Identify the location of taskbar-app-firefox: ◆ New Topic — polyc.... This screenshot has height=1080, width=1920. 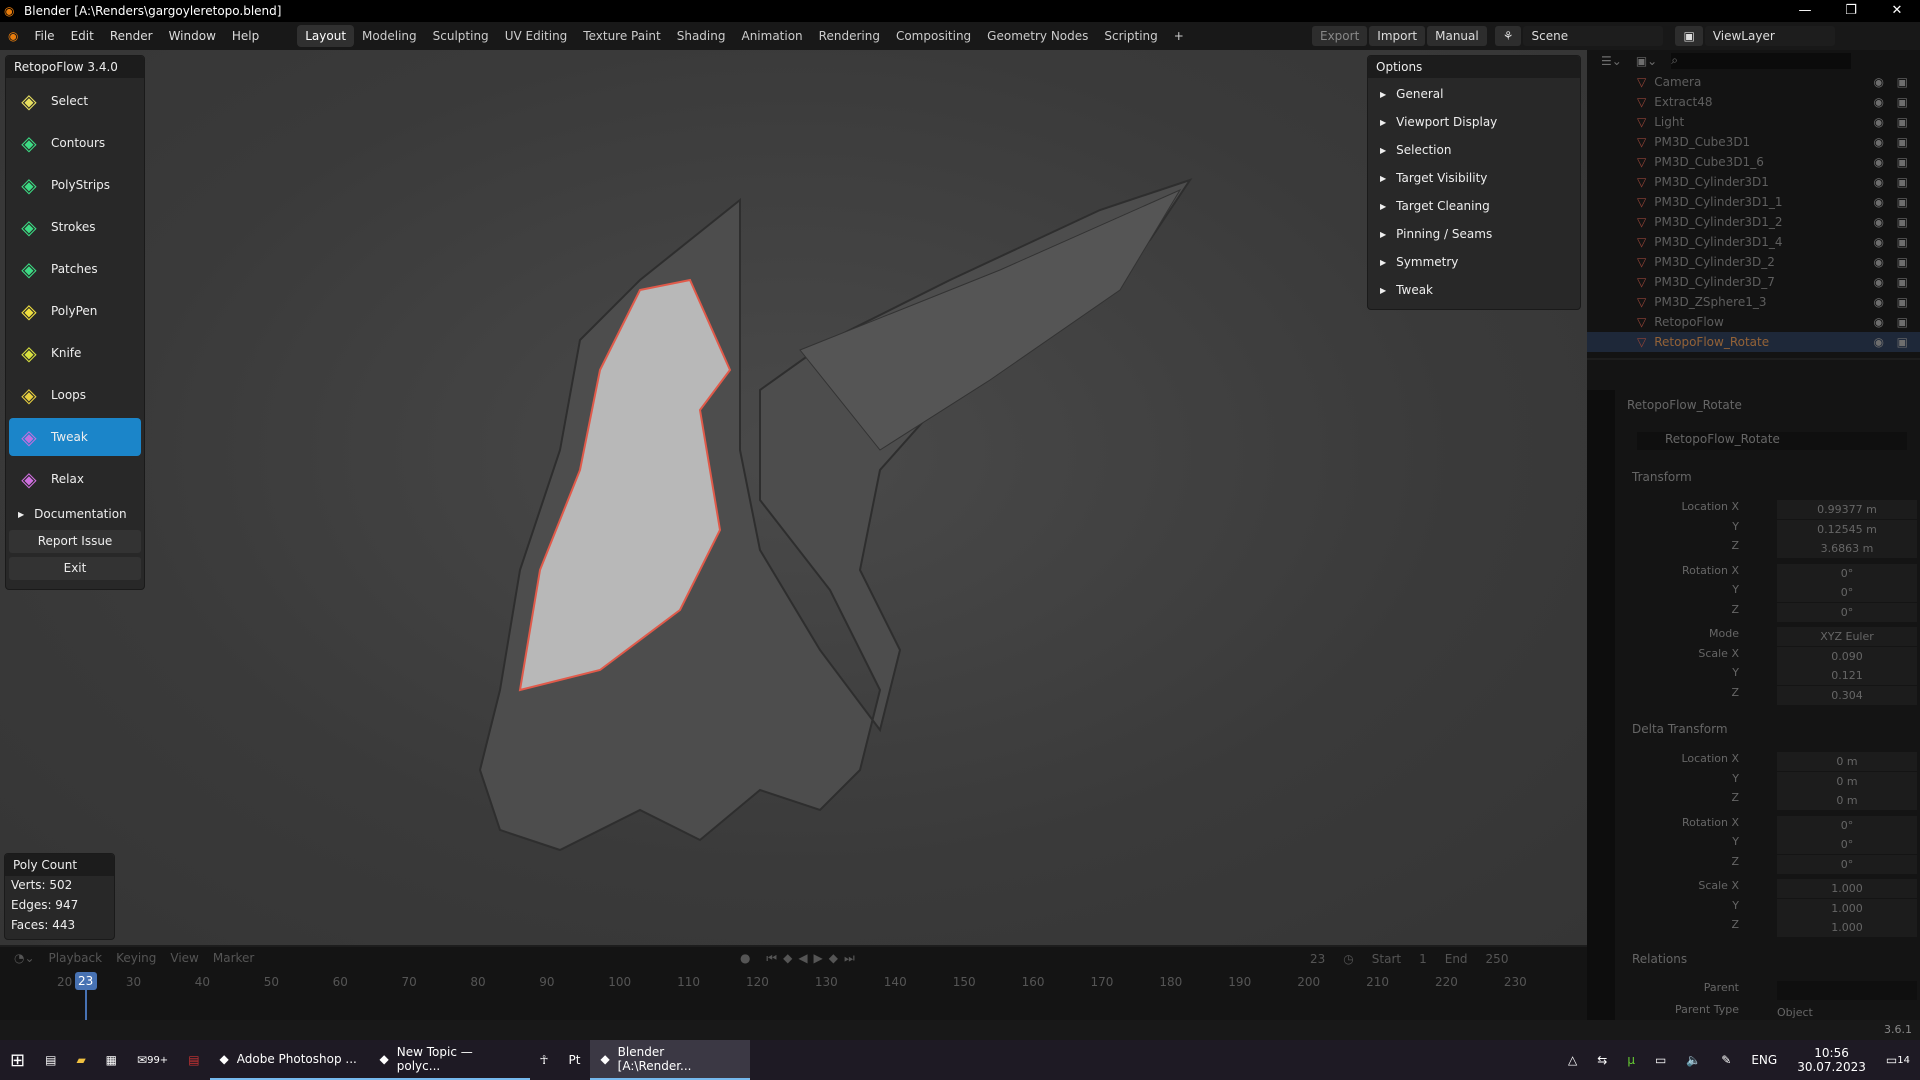
(449, 1060).